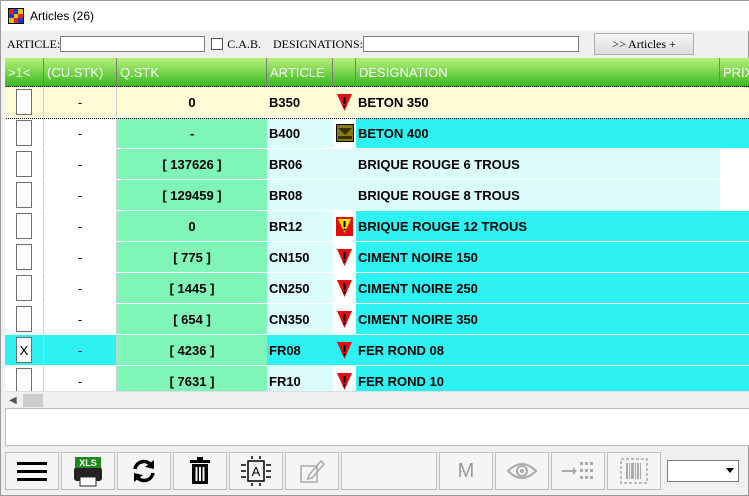 The height and width of the screenshot is (496, 749). What do you see at coordinates (538, 378) in the screenshot?
I see `designation-cell: FER ROND 10` at bounding box center [538, 378].